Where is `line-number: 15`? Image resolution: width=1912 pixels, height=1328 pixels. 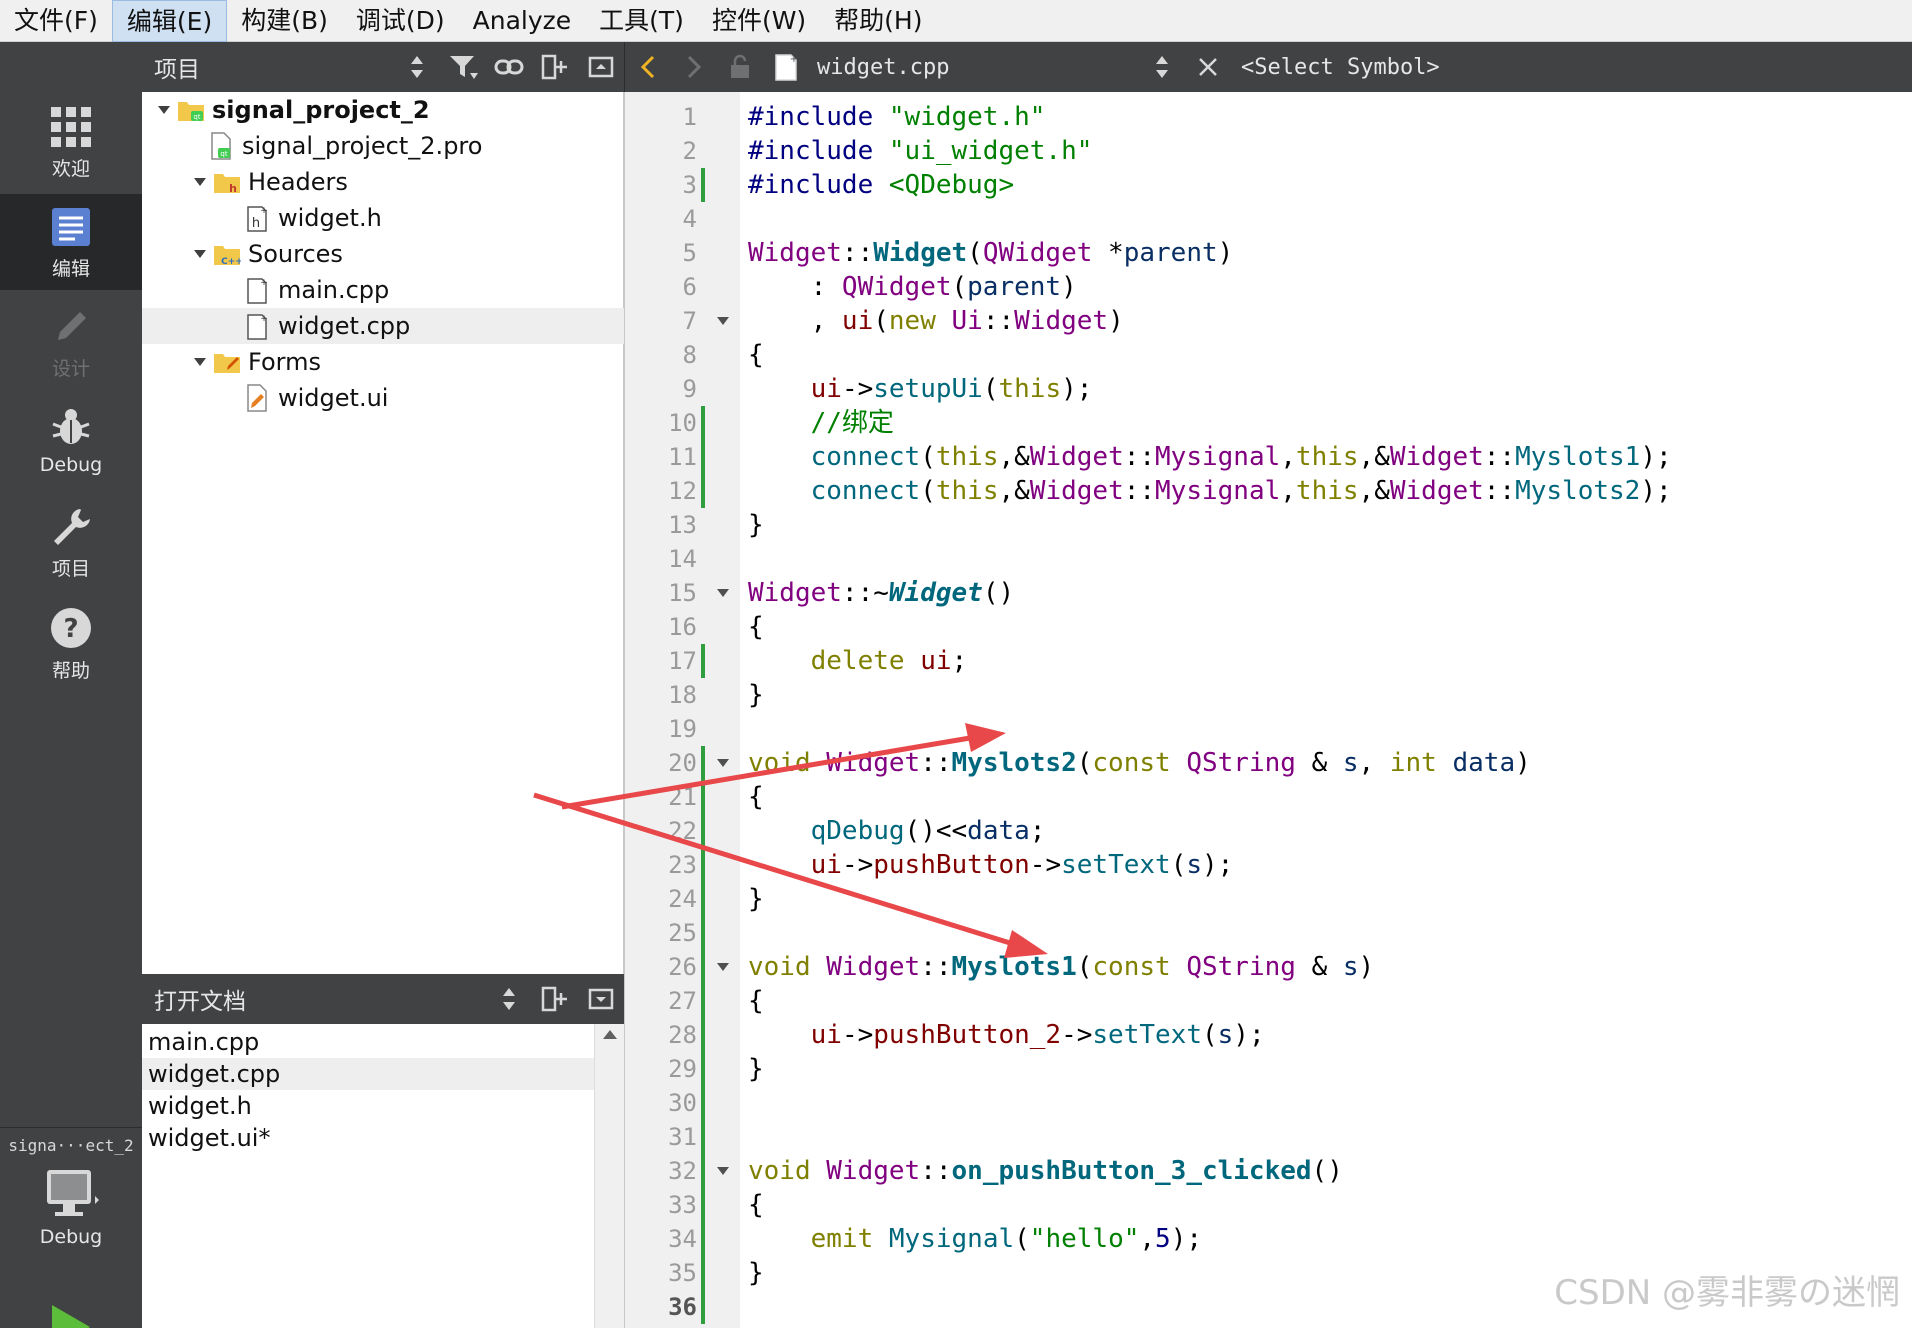
line-number: 15 is located at coordinates (661, 593).